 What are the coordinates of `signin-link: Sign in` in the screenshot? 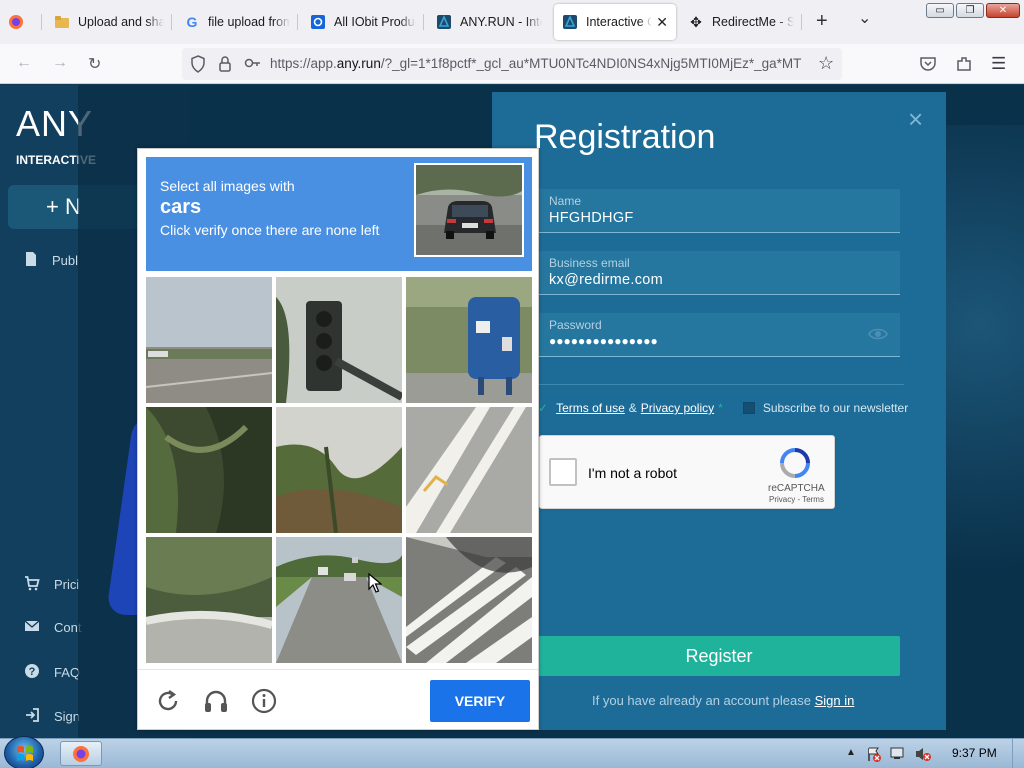 It's located at (835, 700).